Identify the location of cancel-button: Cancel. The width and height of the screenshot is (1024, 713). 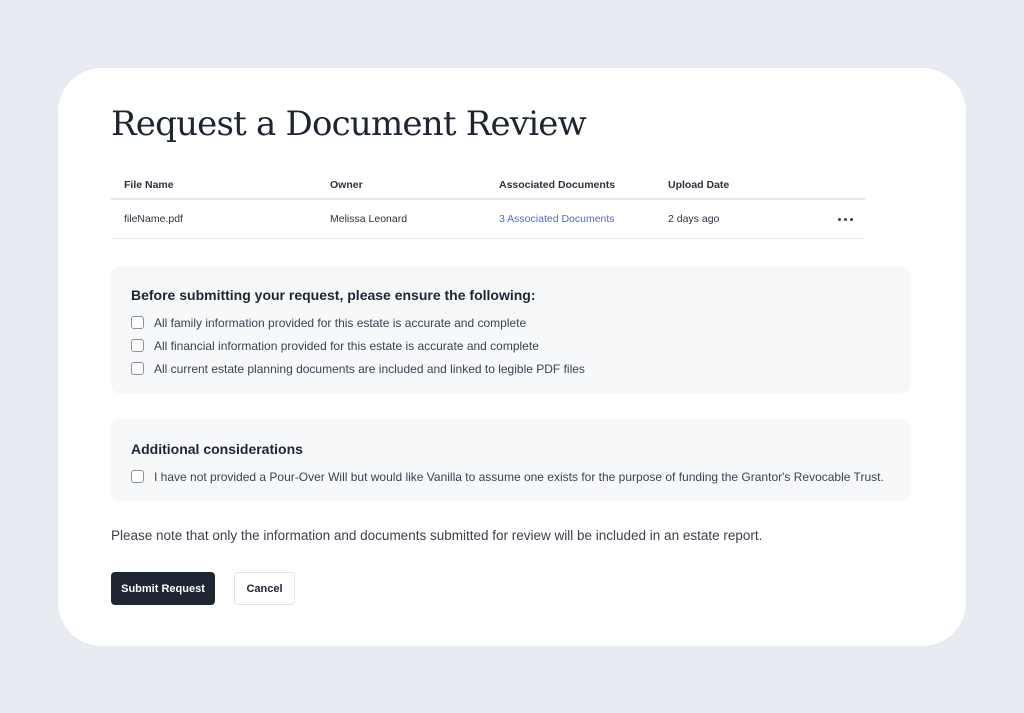
(264, 588).